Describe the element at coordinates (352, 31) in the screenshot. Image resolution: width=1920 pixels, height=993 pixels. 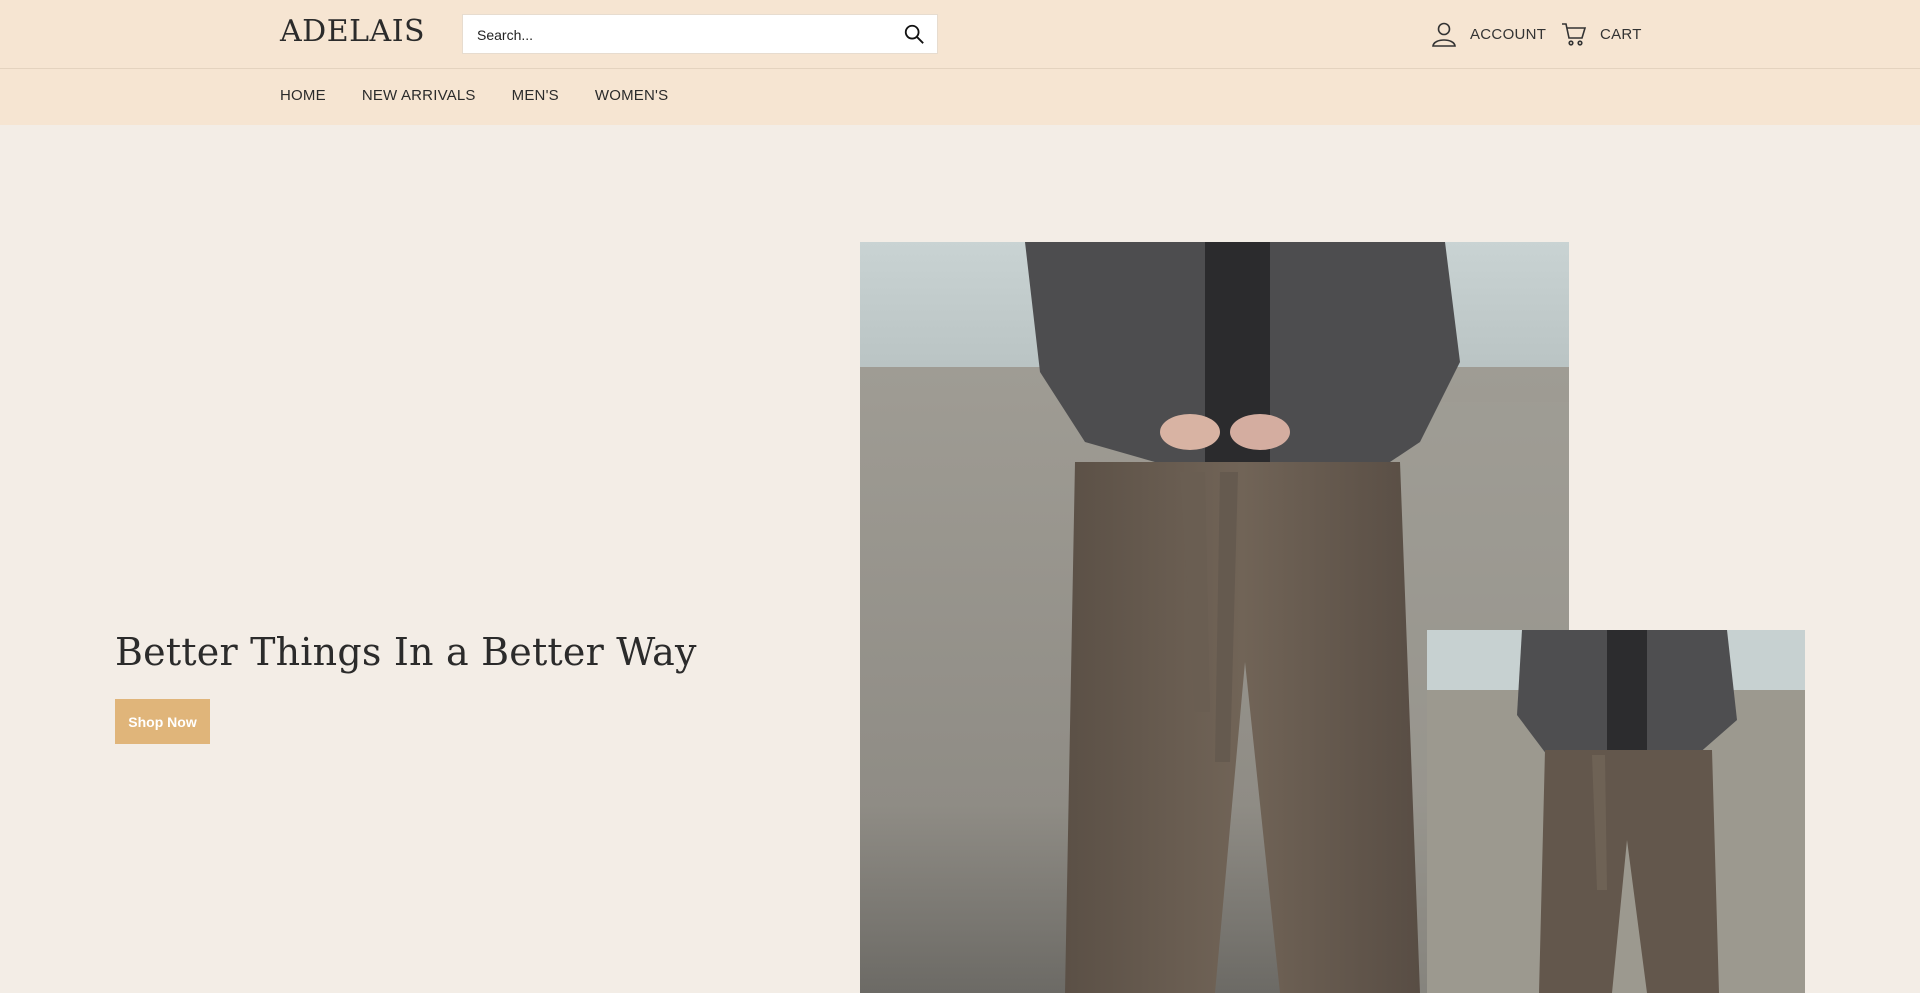
I see `store-logo: ADELAIS` at that location.